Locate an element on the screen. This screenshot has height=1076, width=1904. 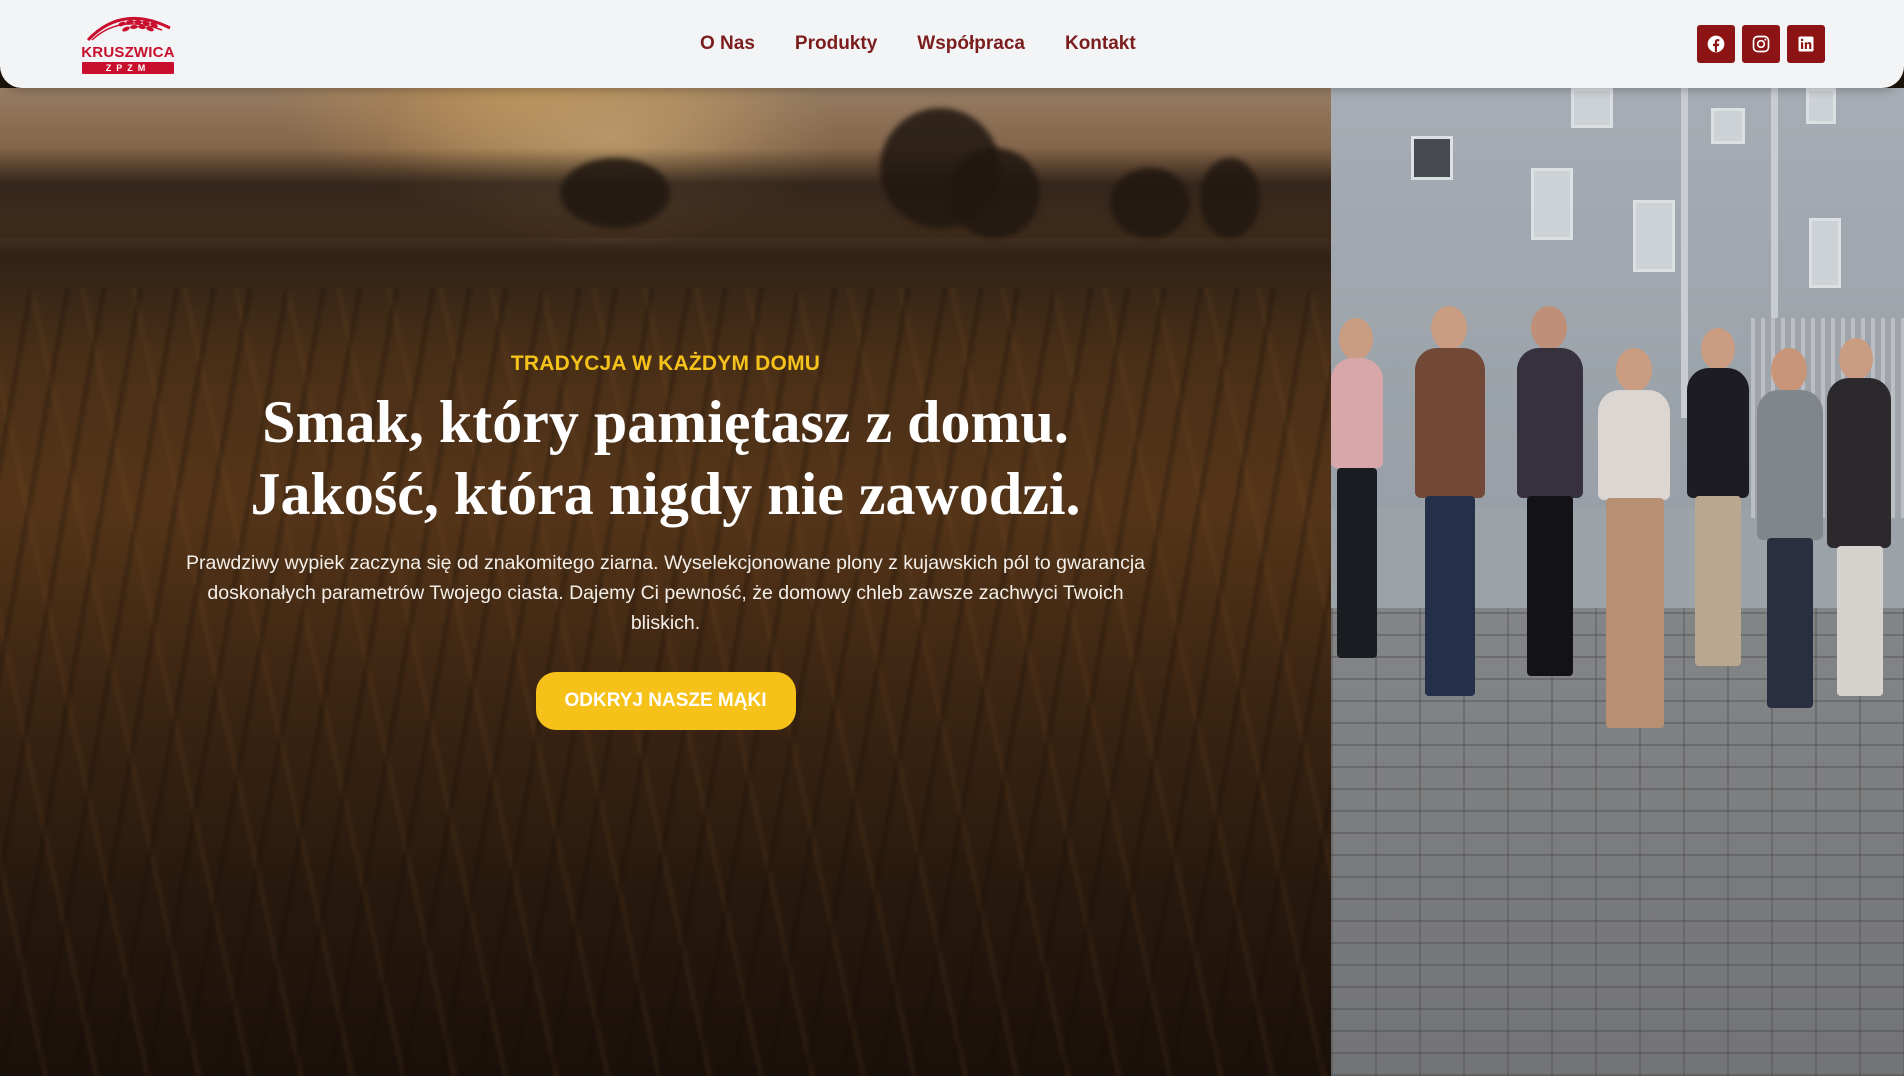
brand-logo: KRUSZWICA ZPZM is located at coordinates (128, 45).